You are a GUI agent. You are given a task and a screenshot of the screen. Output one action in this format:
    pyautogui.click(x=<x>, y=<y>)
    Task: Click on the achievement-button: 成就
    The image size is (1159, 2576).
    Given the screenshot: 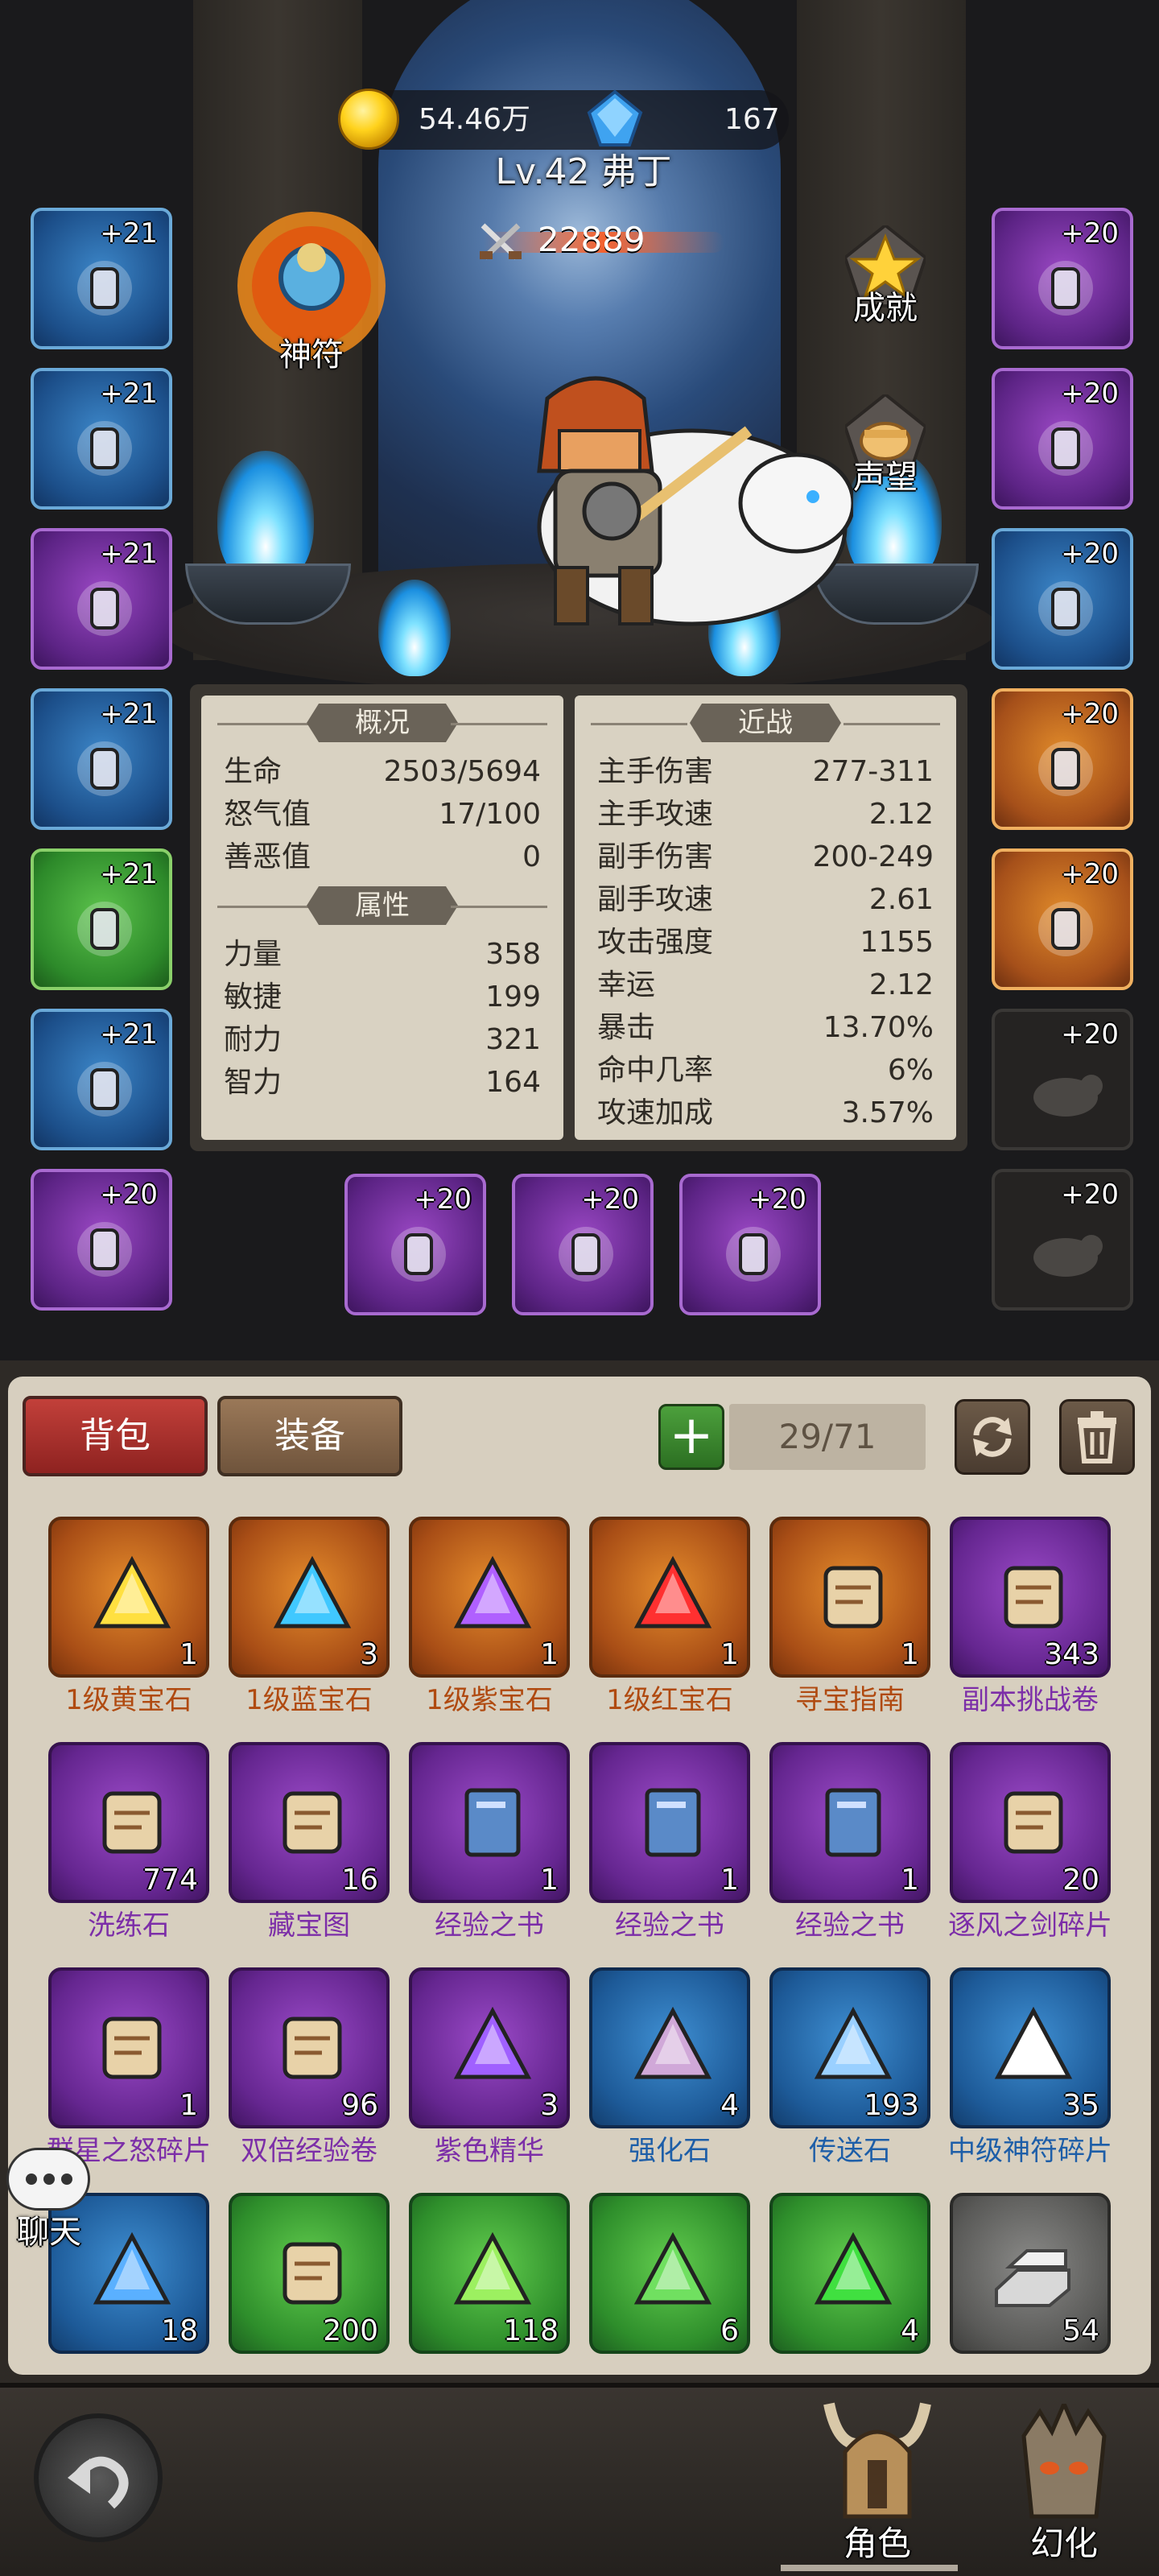 What is the action you would take?
    pyautogui.click(x=885, y=293)
    